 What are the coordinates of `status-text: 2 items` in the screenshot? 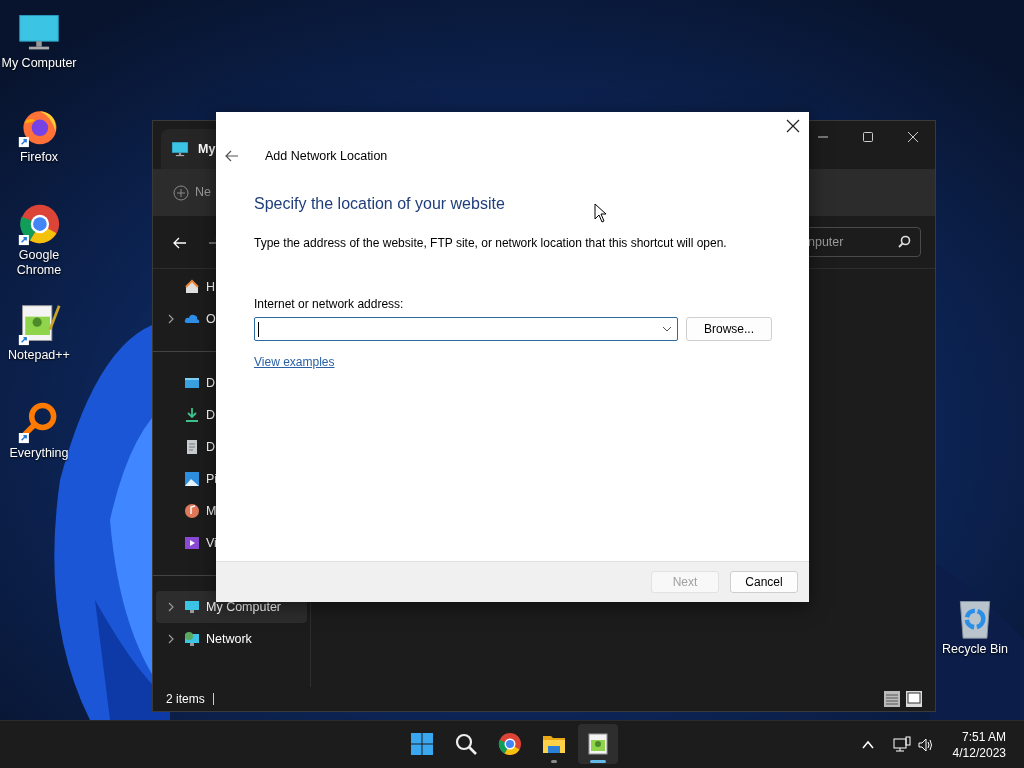 It's located at (185, 699).